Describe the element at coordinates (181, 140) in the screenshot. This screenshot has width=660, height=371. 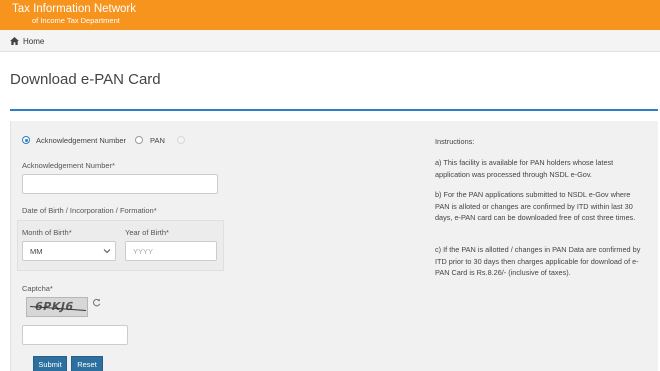
I see `radio-disabled` at that location.